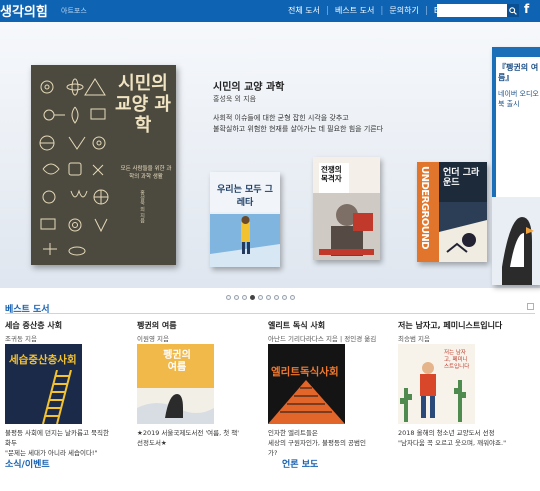 This screenshot has height=491, width=540. Describe the element at coordinates (403, 10) in the screenshot. I see `nav-contact: 문의하기` at that location.